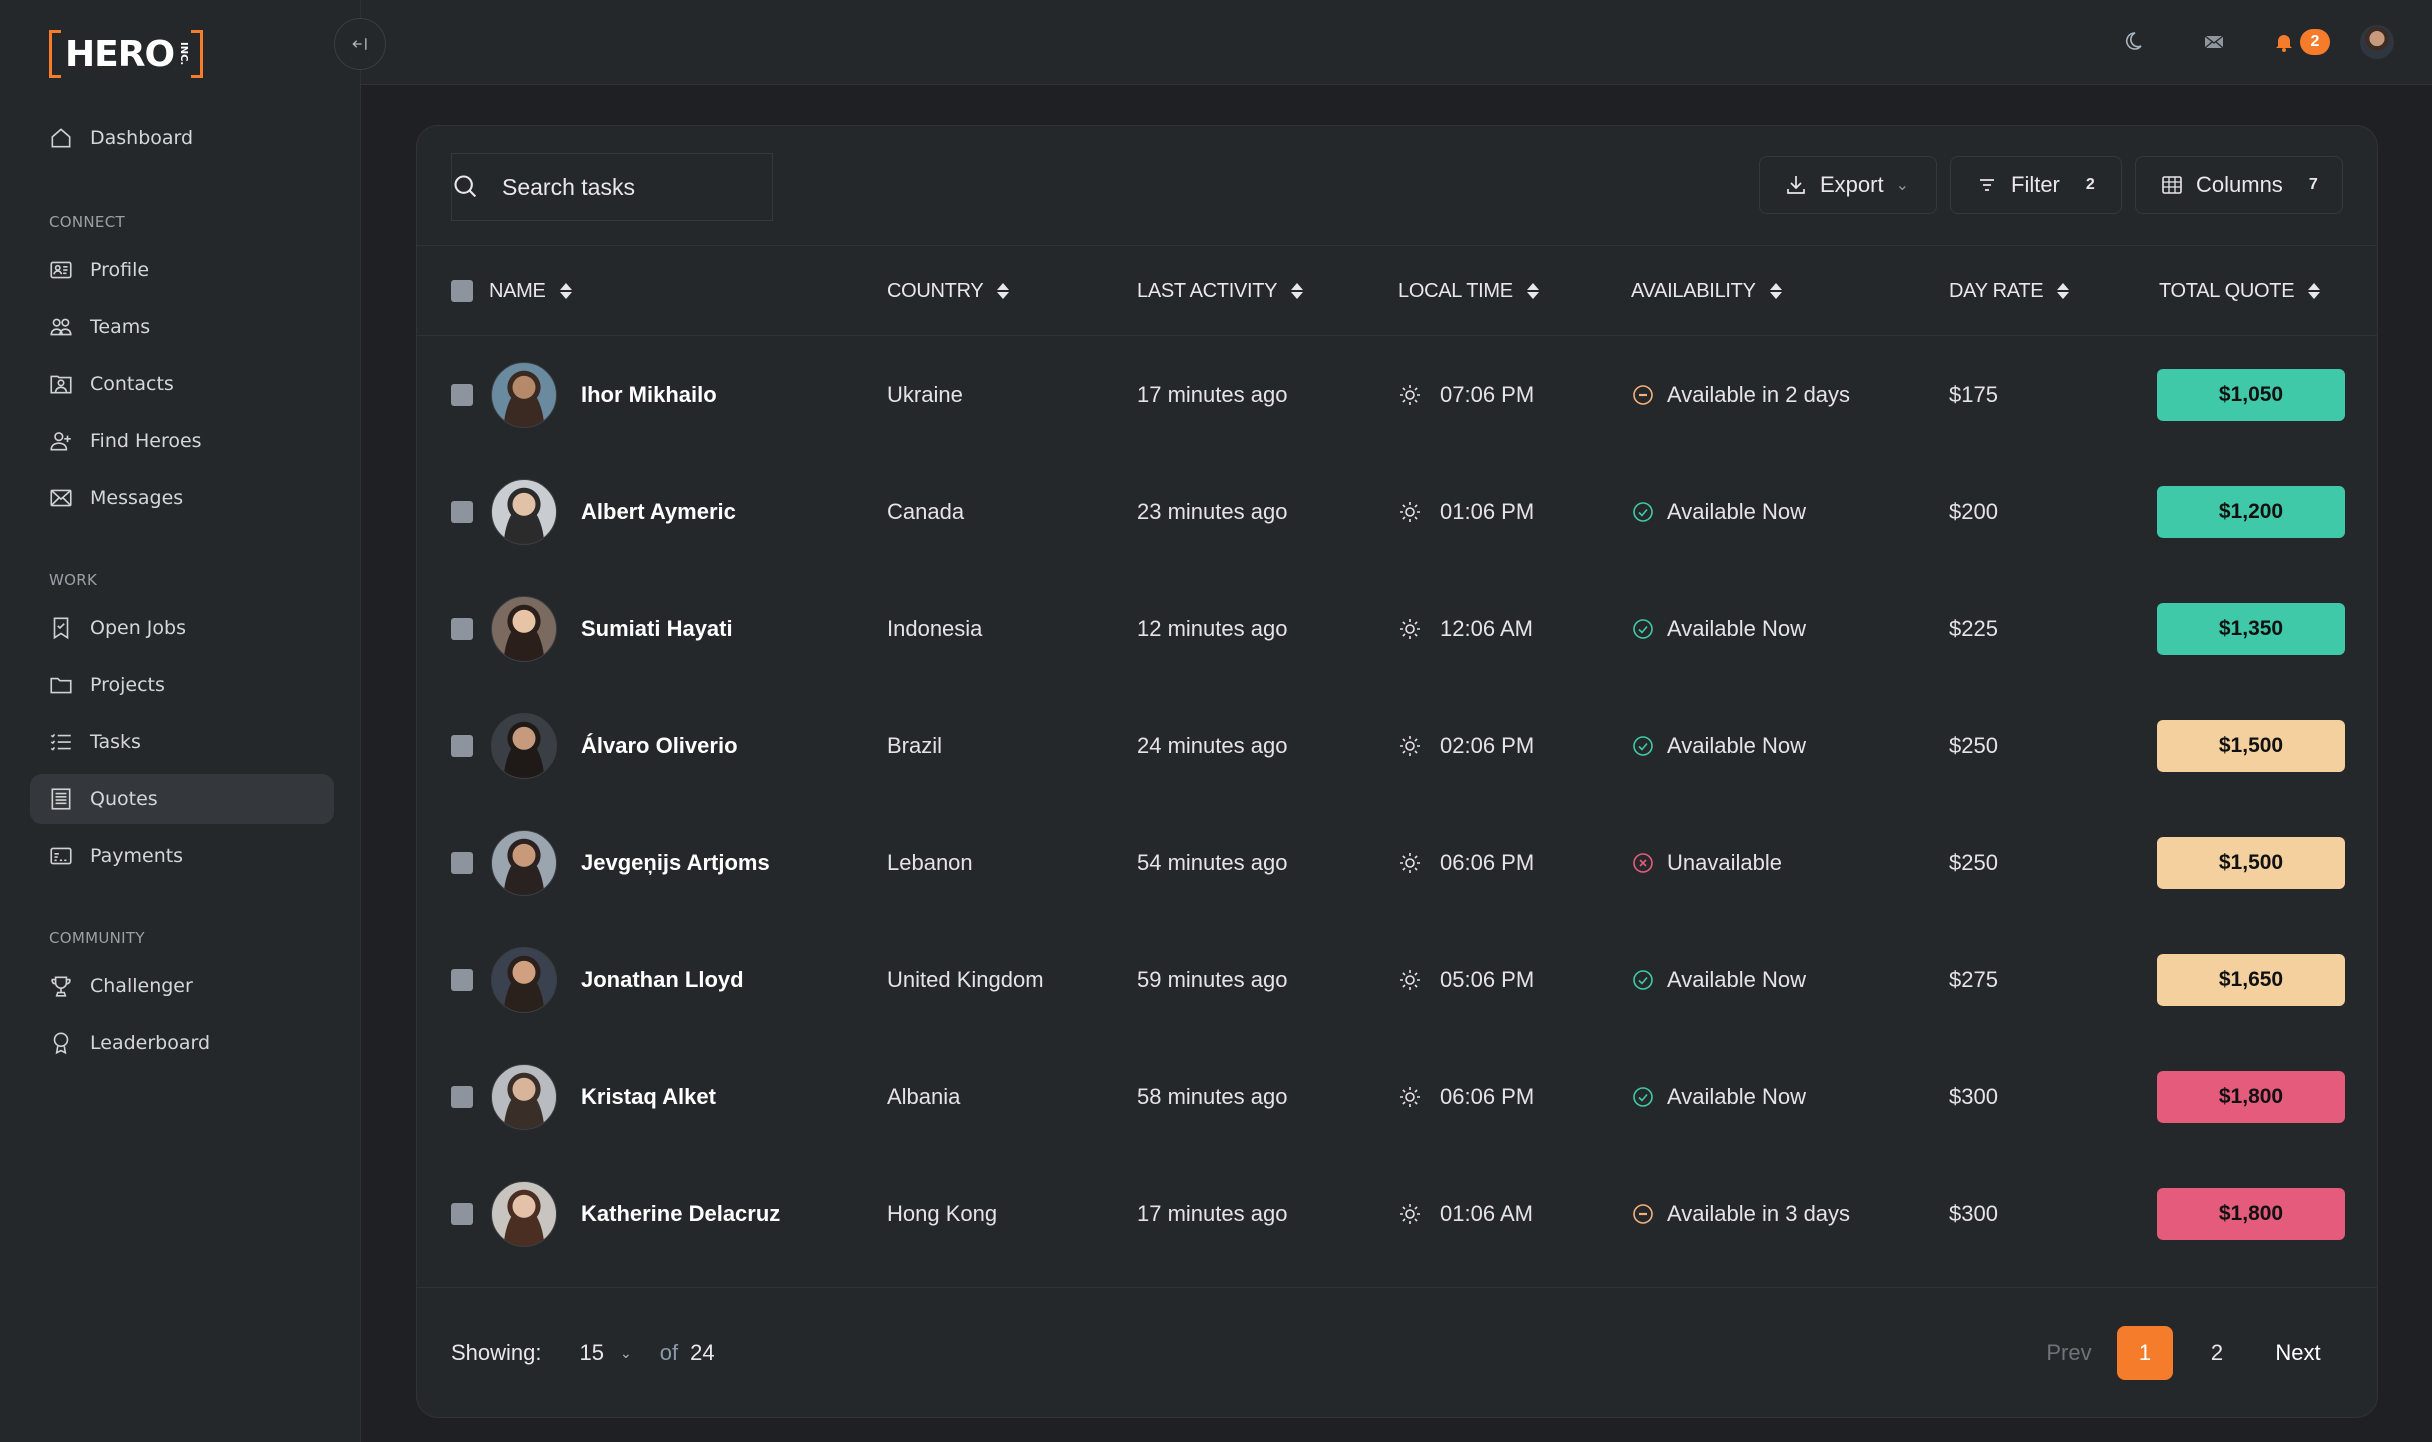 This screenshot has width=2432, height=1442. What do you see at coordinates (2377, 42) in the screenshot?
I see `user-avatar` at bounding box center [2377, 42].